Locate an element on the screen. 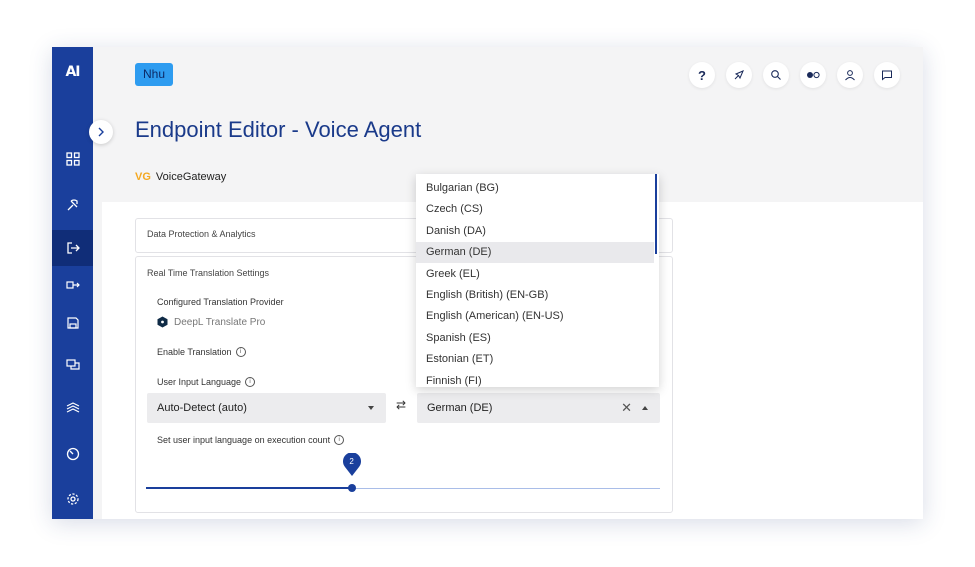 Image resolution: width=975 pixels, height=567 pixels. analytics-icon is located at coordinates (72, 454).